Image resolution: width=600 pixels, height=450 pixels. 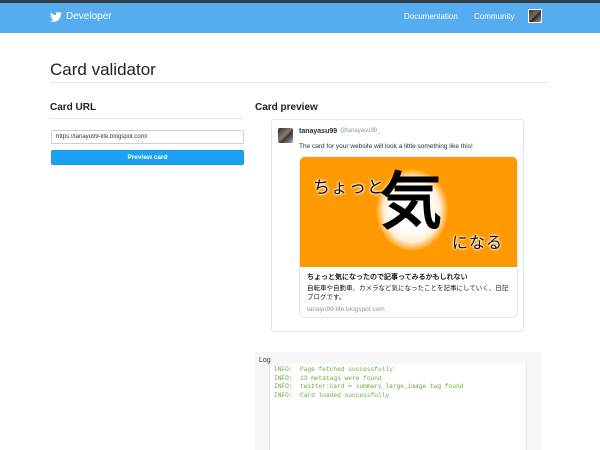 I want to click on card-image: ちょっと 気 になる, so click(x=408, y=212).